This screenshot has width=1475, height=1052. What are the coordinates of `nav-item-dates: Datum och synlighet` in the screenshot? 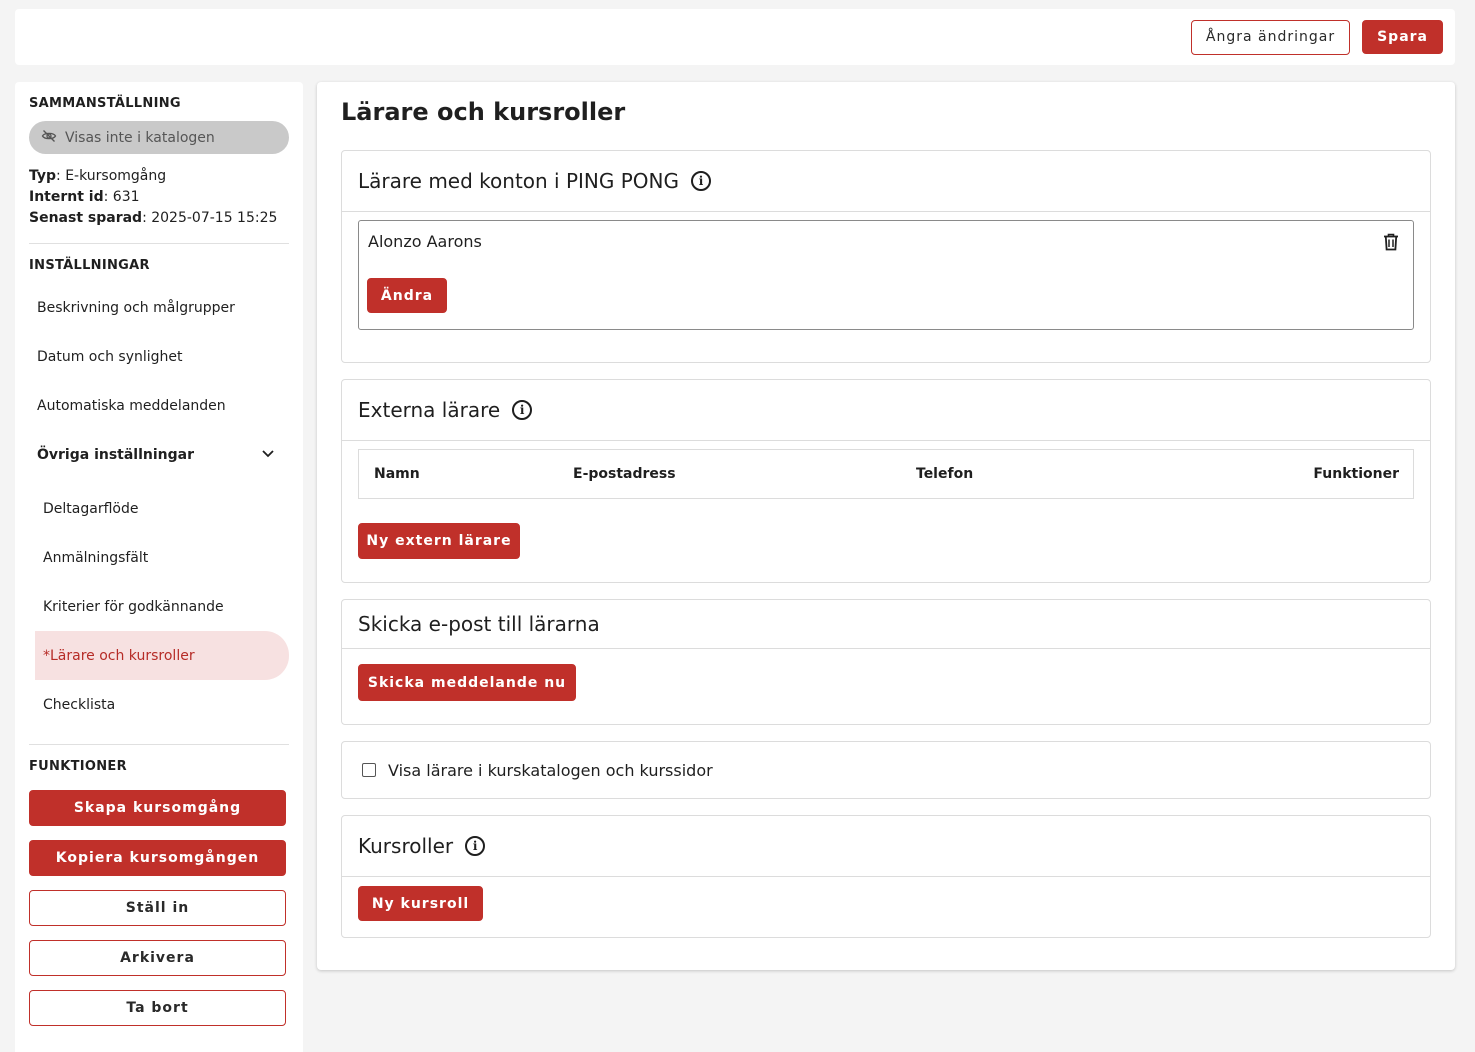 It's located at (159, 356).